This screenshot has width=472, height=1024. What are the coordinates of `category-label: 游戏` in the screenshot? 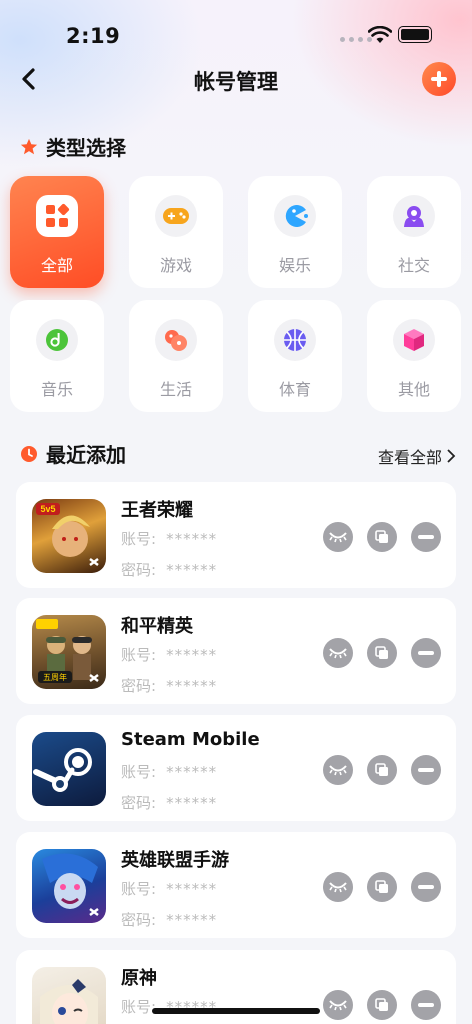 It's located at (175, 265).